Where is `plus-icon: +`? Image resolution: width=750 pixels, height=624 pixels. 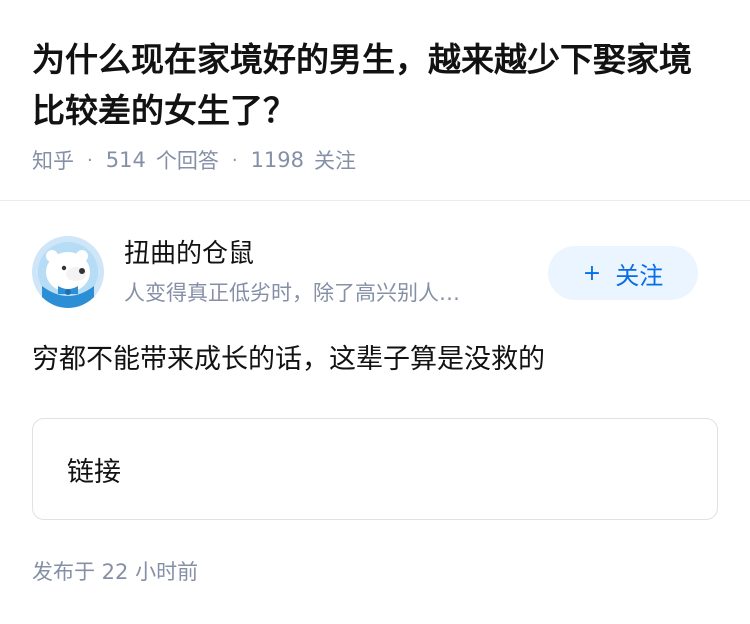 plus-icon: + is located at coordinates (592, 273).